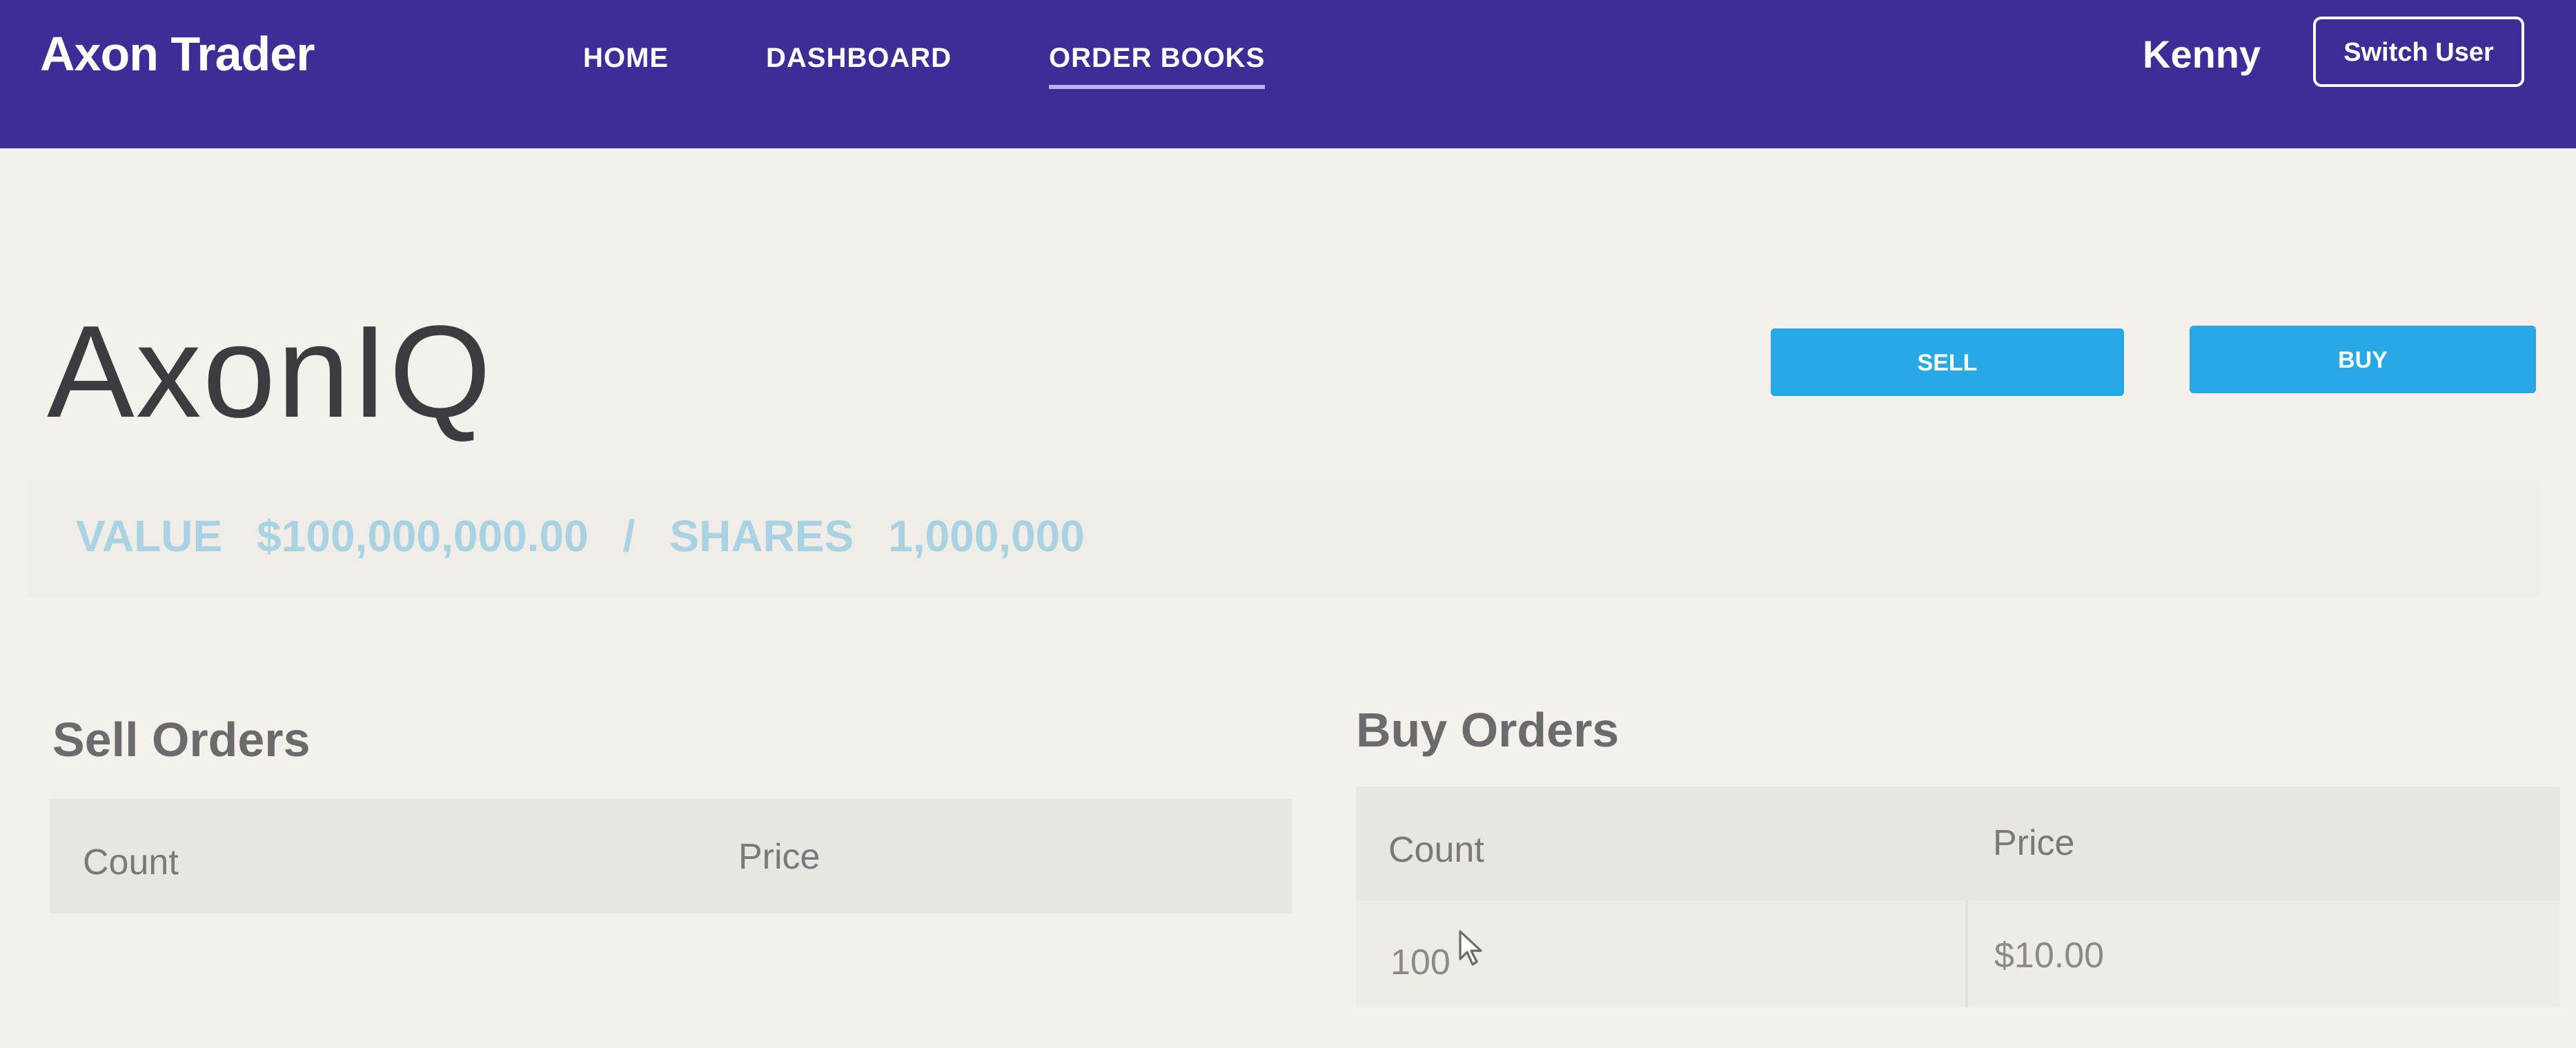 This screenshot has width=2576, height=1048. I want to click on sell-orders-header, so click(671, 856).